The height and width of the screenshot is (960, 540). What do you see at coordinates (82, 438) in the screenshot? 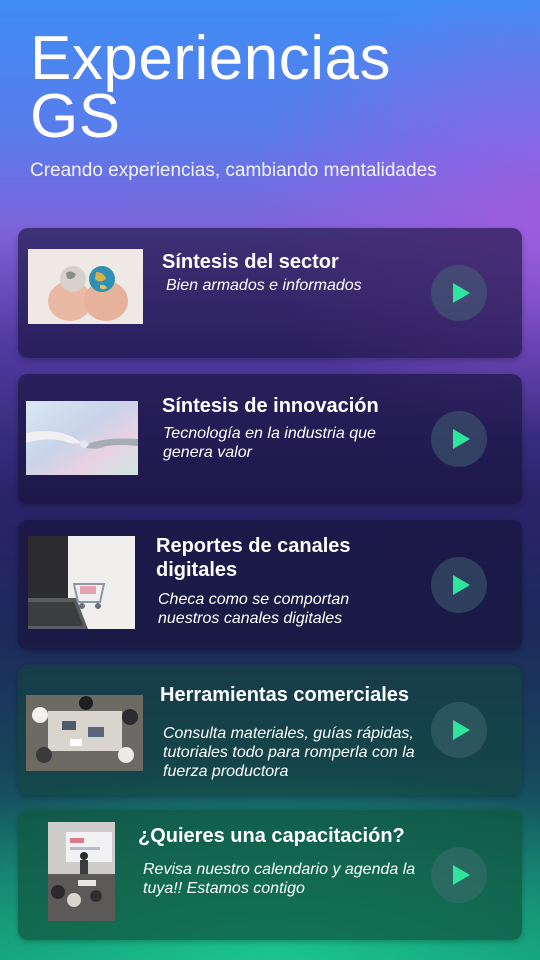
I see `robot-human-hands-image` at bounding box center [82, 438].